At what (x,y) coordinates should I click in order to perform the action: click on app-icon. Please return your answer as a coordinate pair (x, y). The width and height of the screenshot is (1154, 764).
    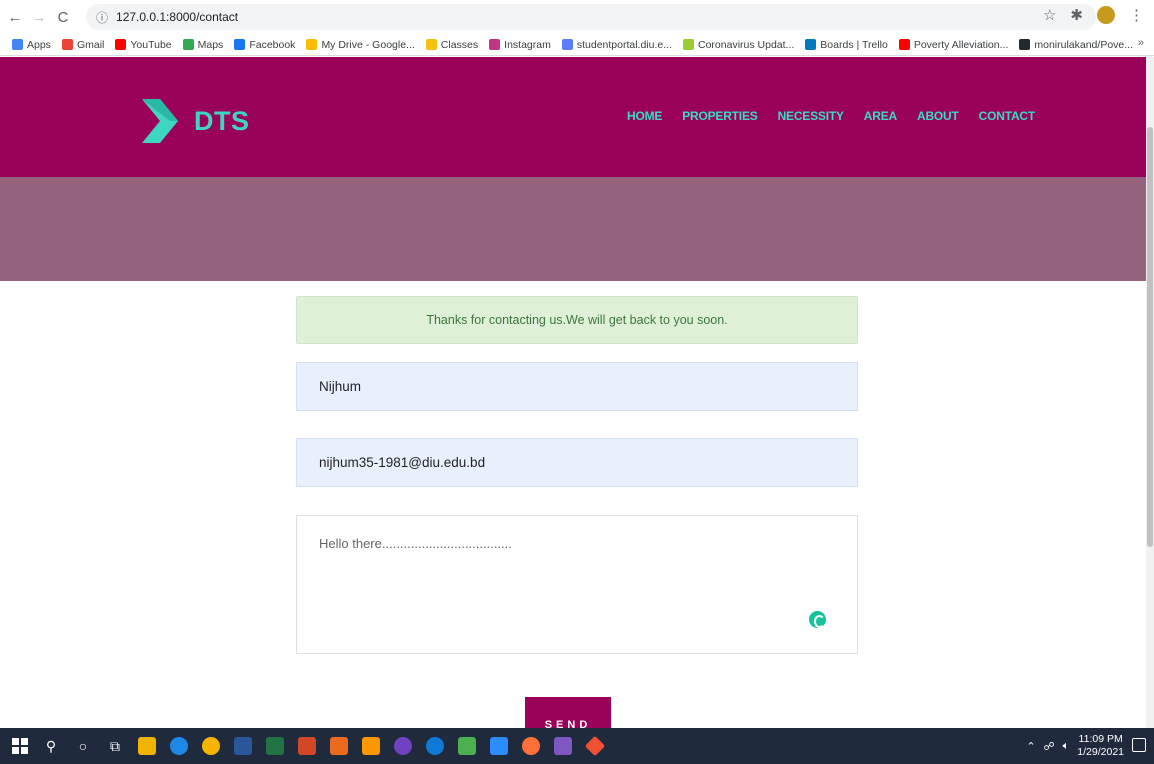
    Looking at the image, I should click on (339, 746).